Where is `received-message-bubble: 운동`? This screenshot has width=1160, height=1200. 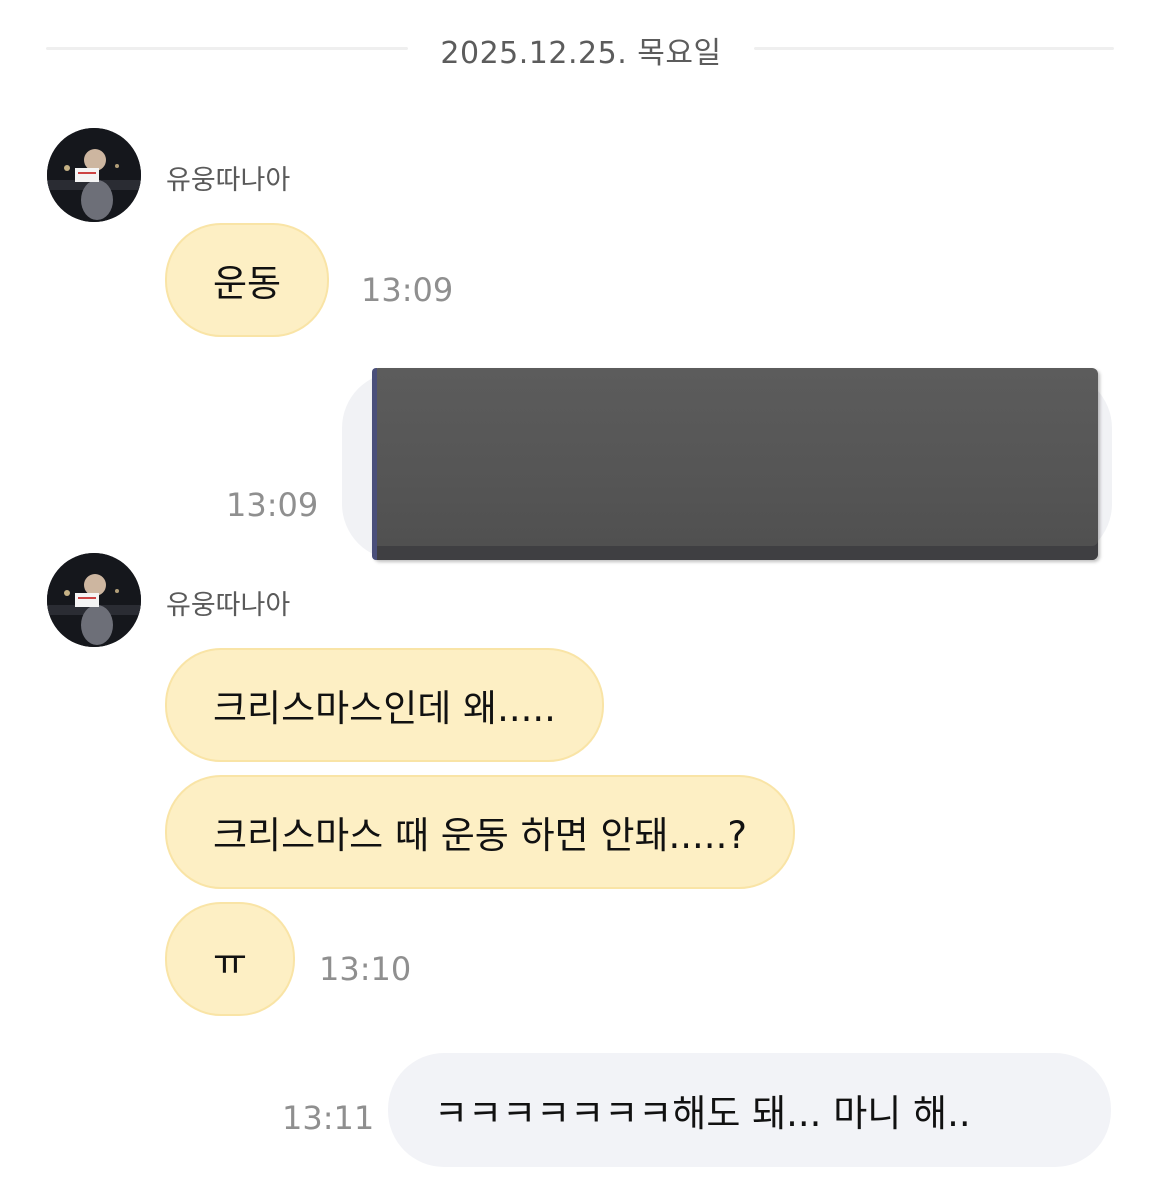 received-message-bubble: 운동 is located at coordinates (247, 280).